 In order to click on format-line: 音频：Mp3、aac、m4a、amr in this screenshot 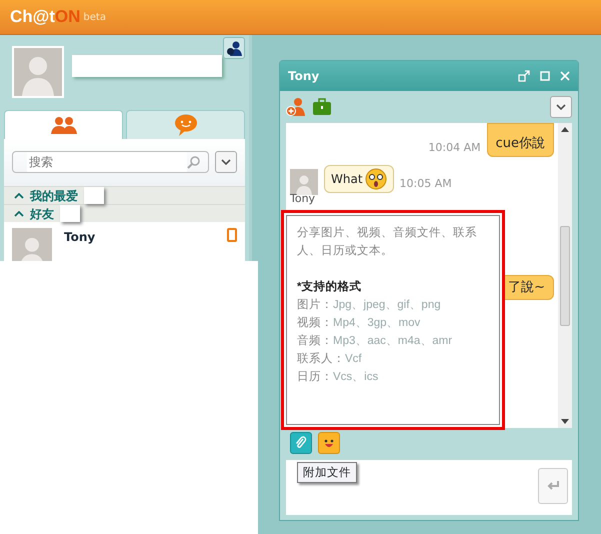, I will do `click(375, 341)`.